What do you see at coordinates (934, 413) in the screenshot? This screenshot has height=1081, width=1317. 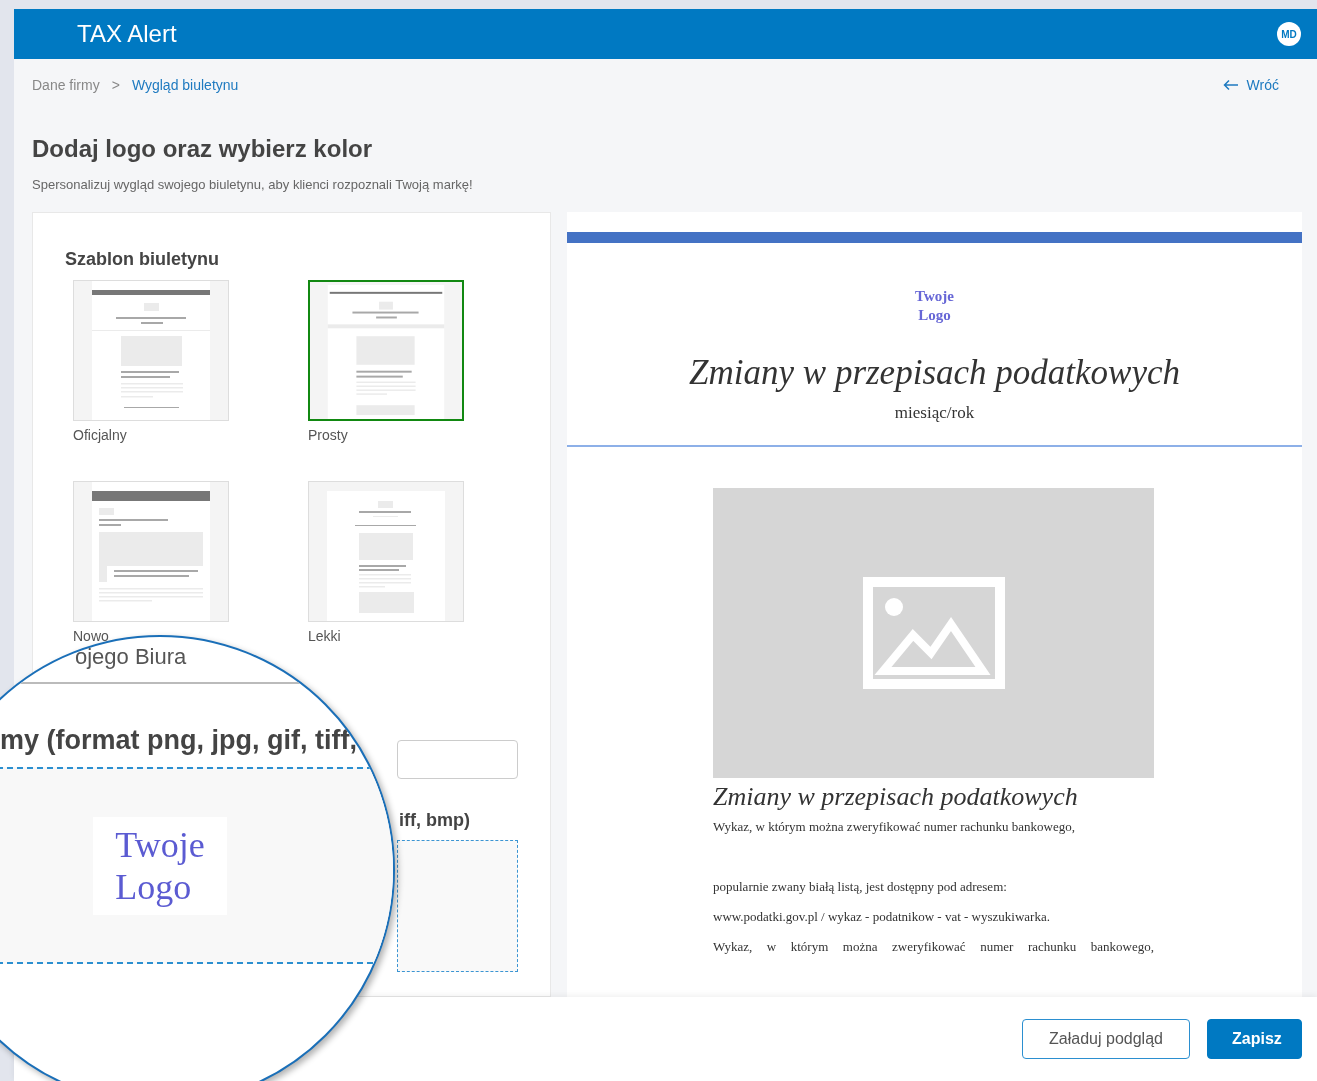 I see `preview-date: miesiąc/rok` at bounding box center [934, 413].